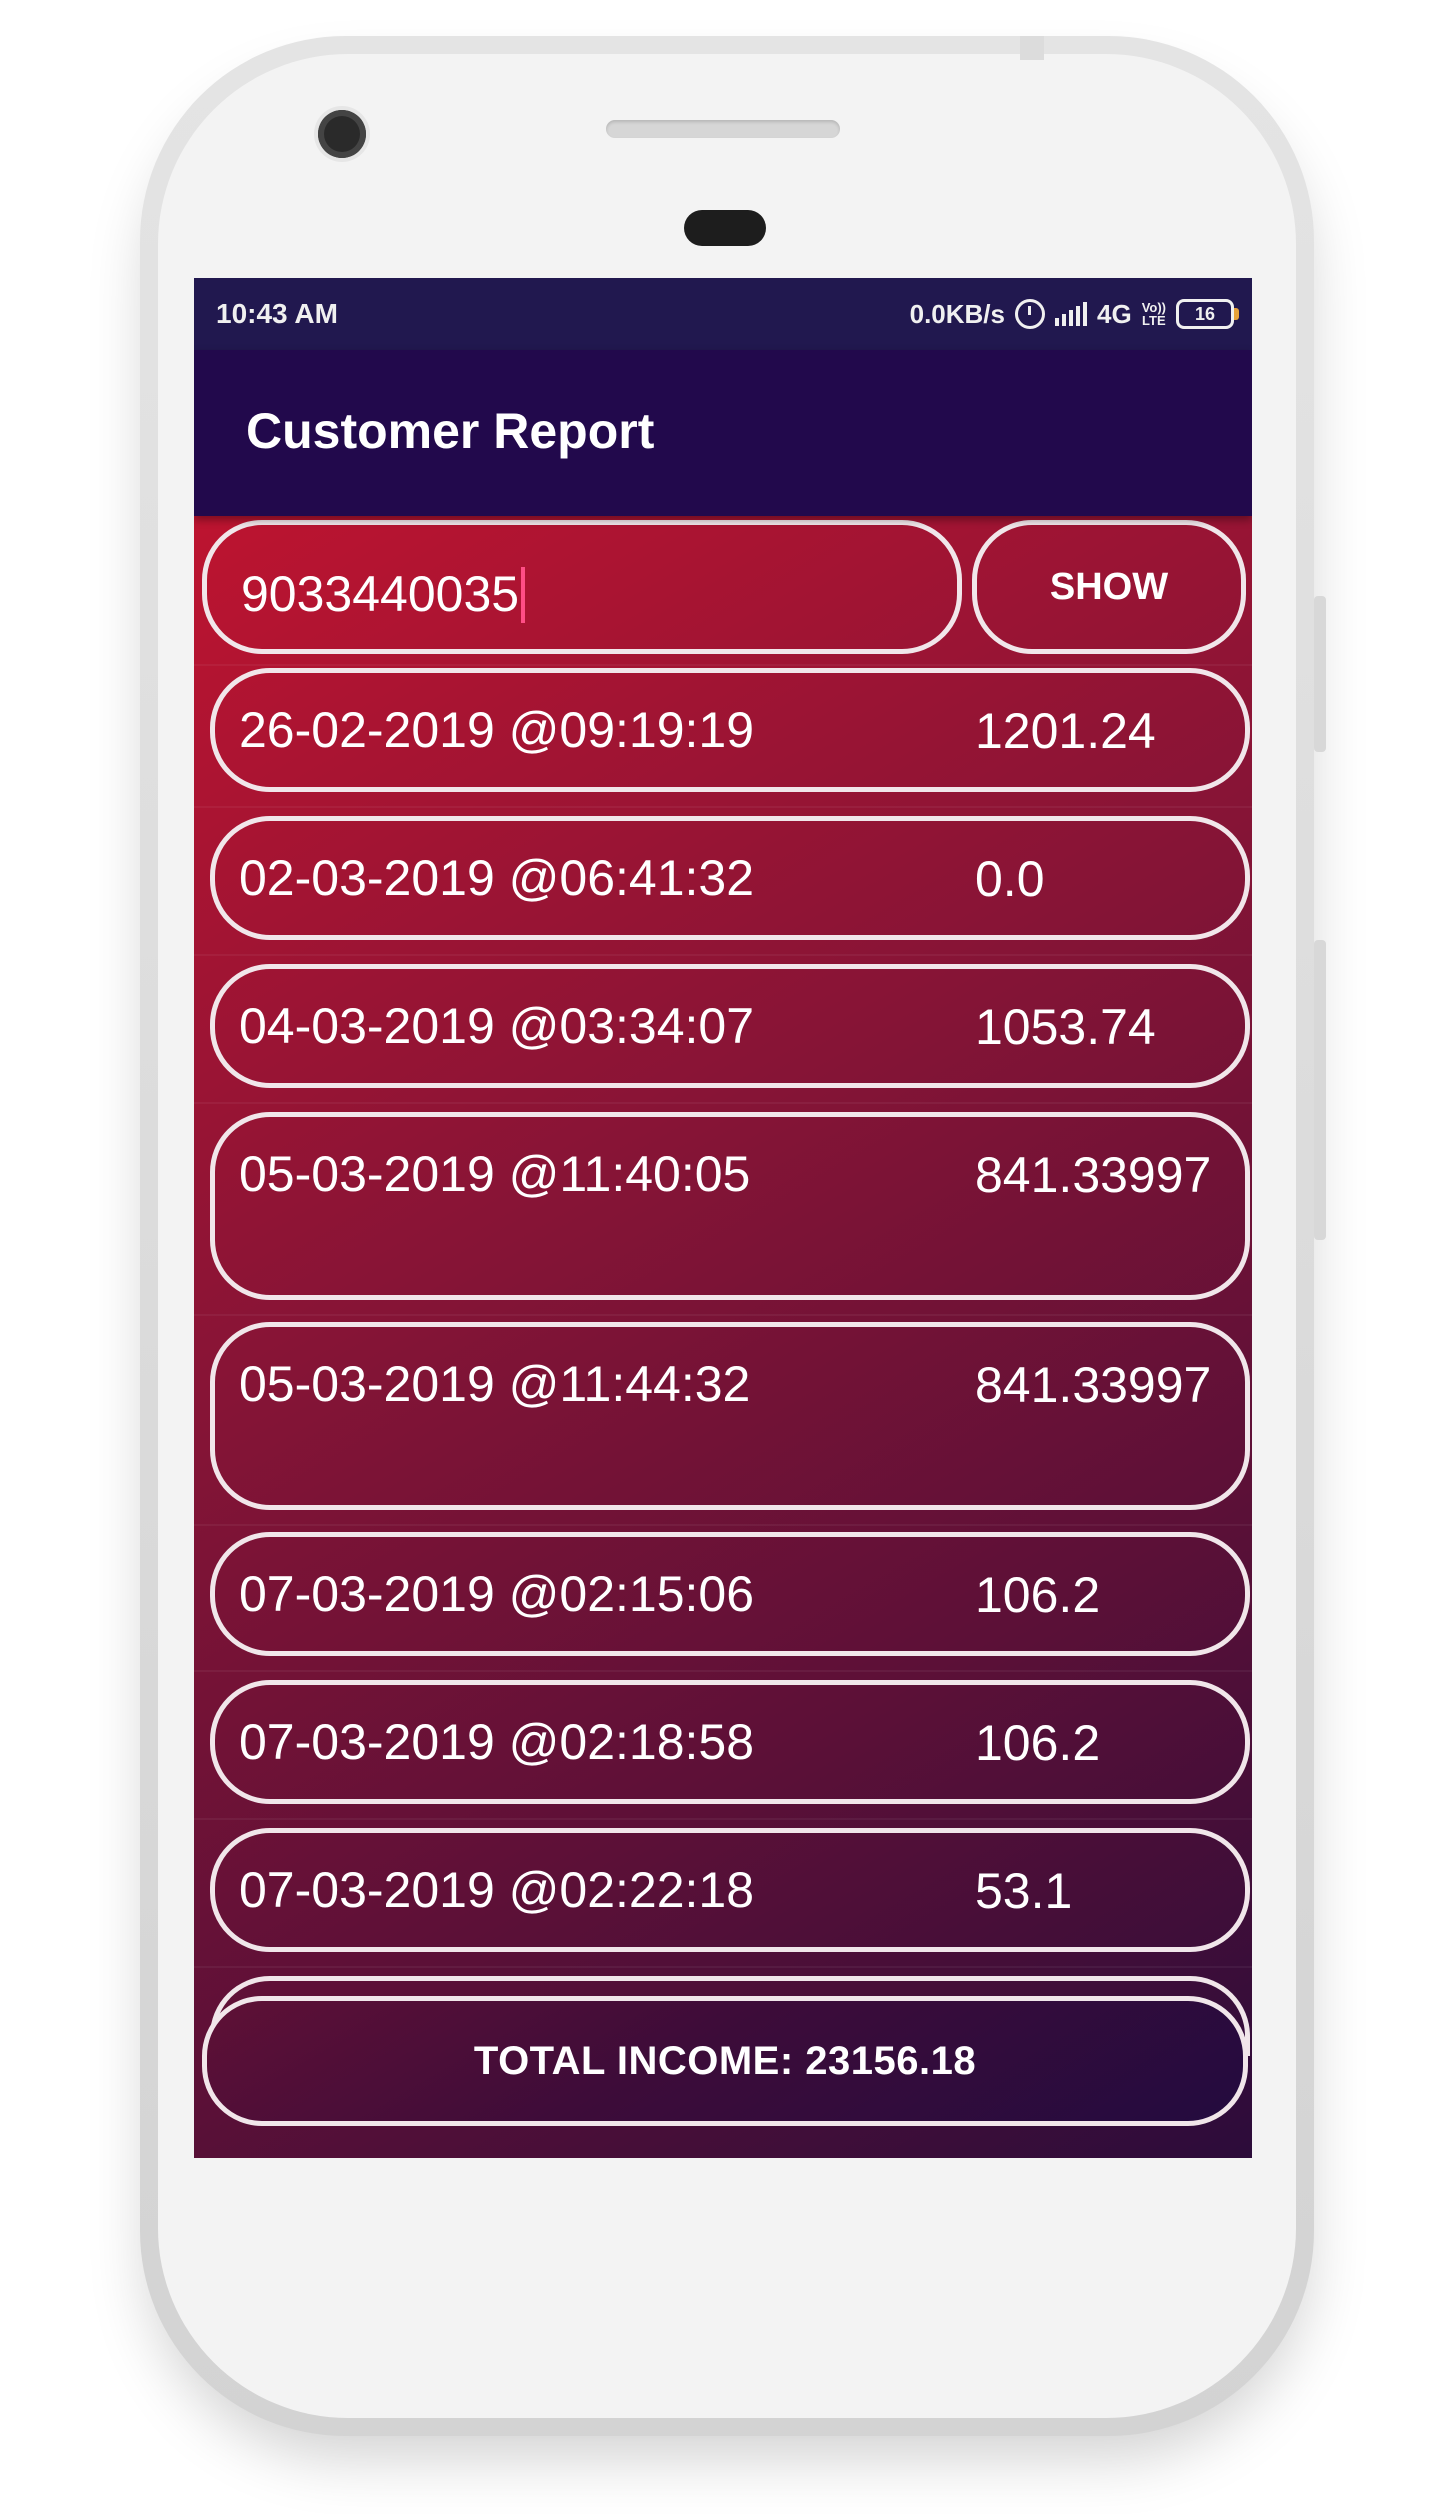 The image size is (1454, 2514). What do you see at coordinates (497, 730) in the screenshot?
I see `row-date: 26-02-2019 @09:19:19` at bounding box center [497, 730].